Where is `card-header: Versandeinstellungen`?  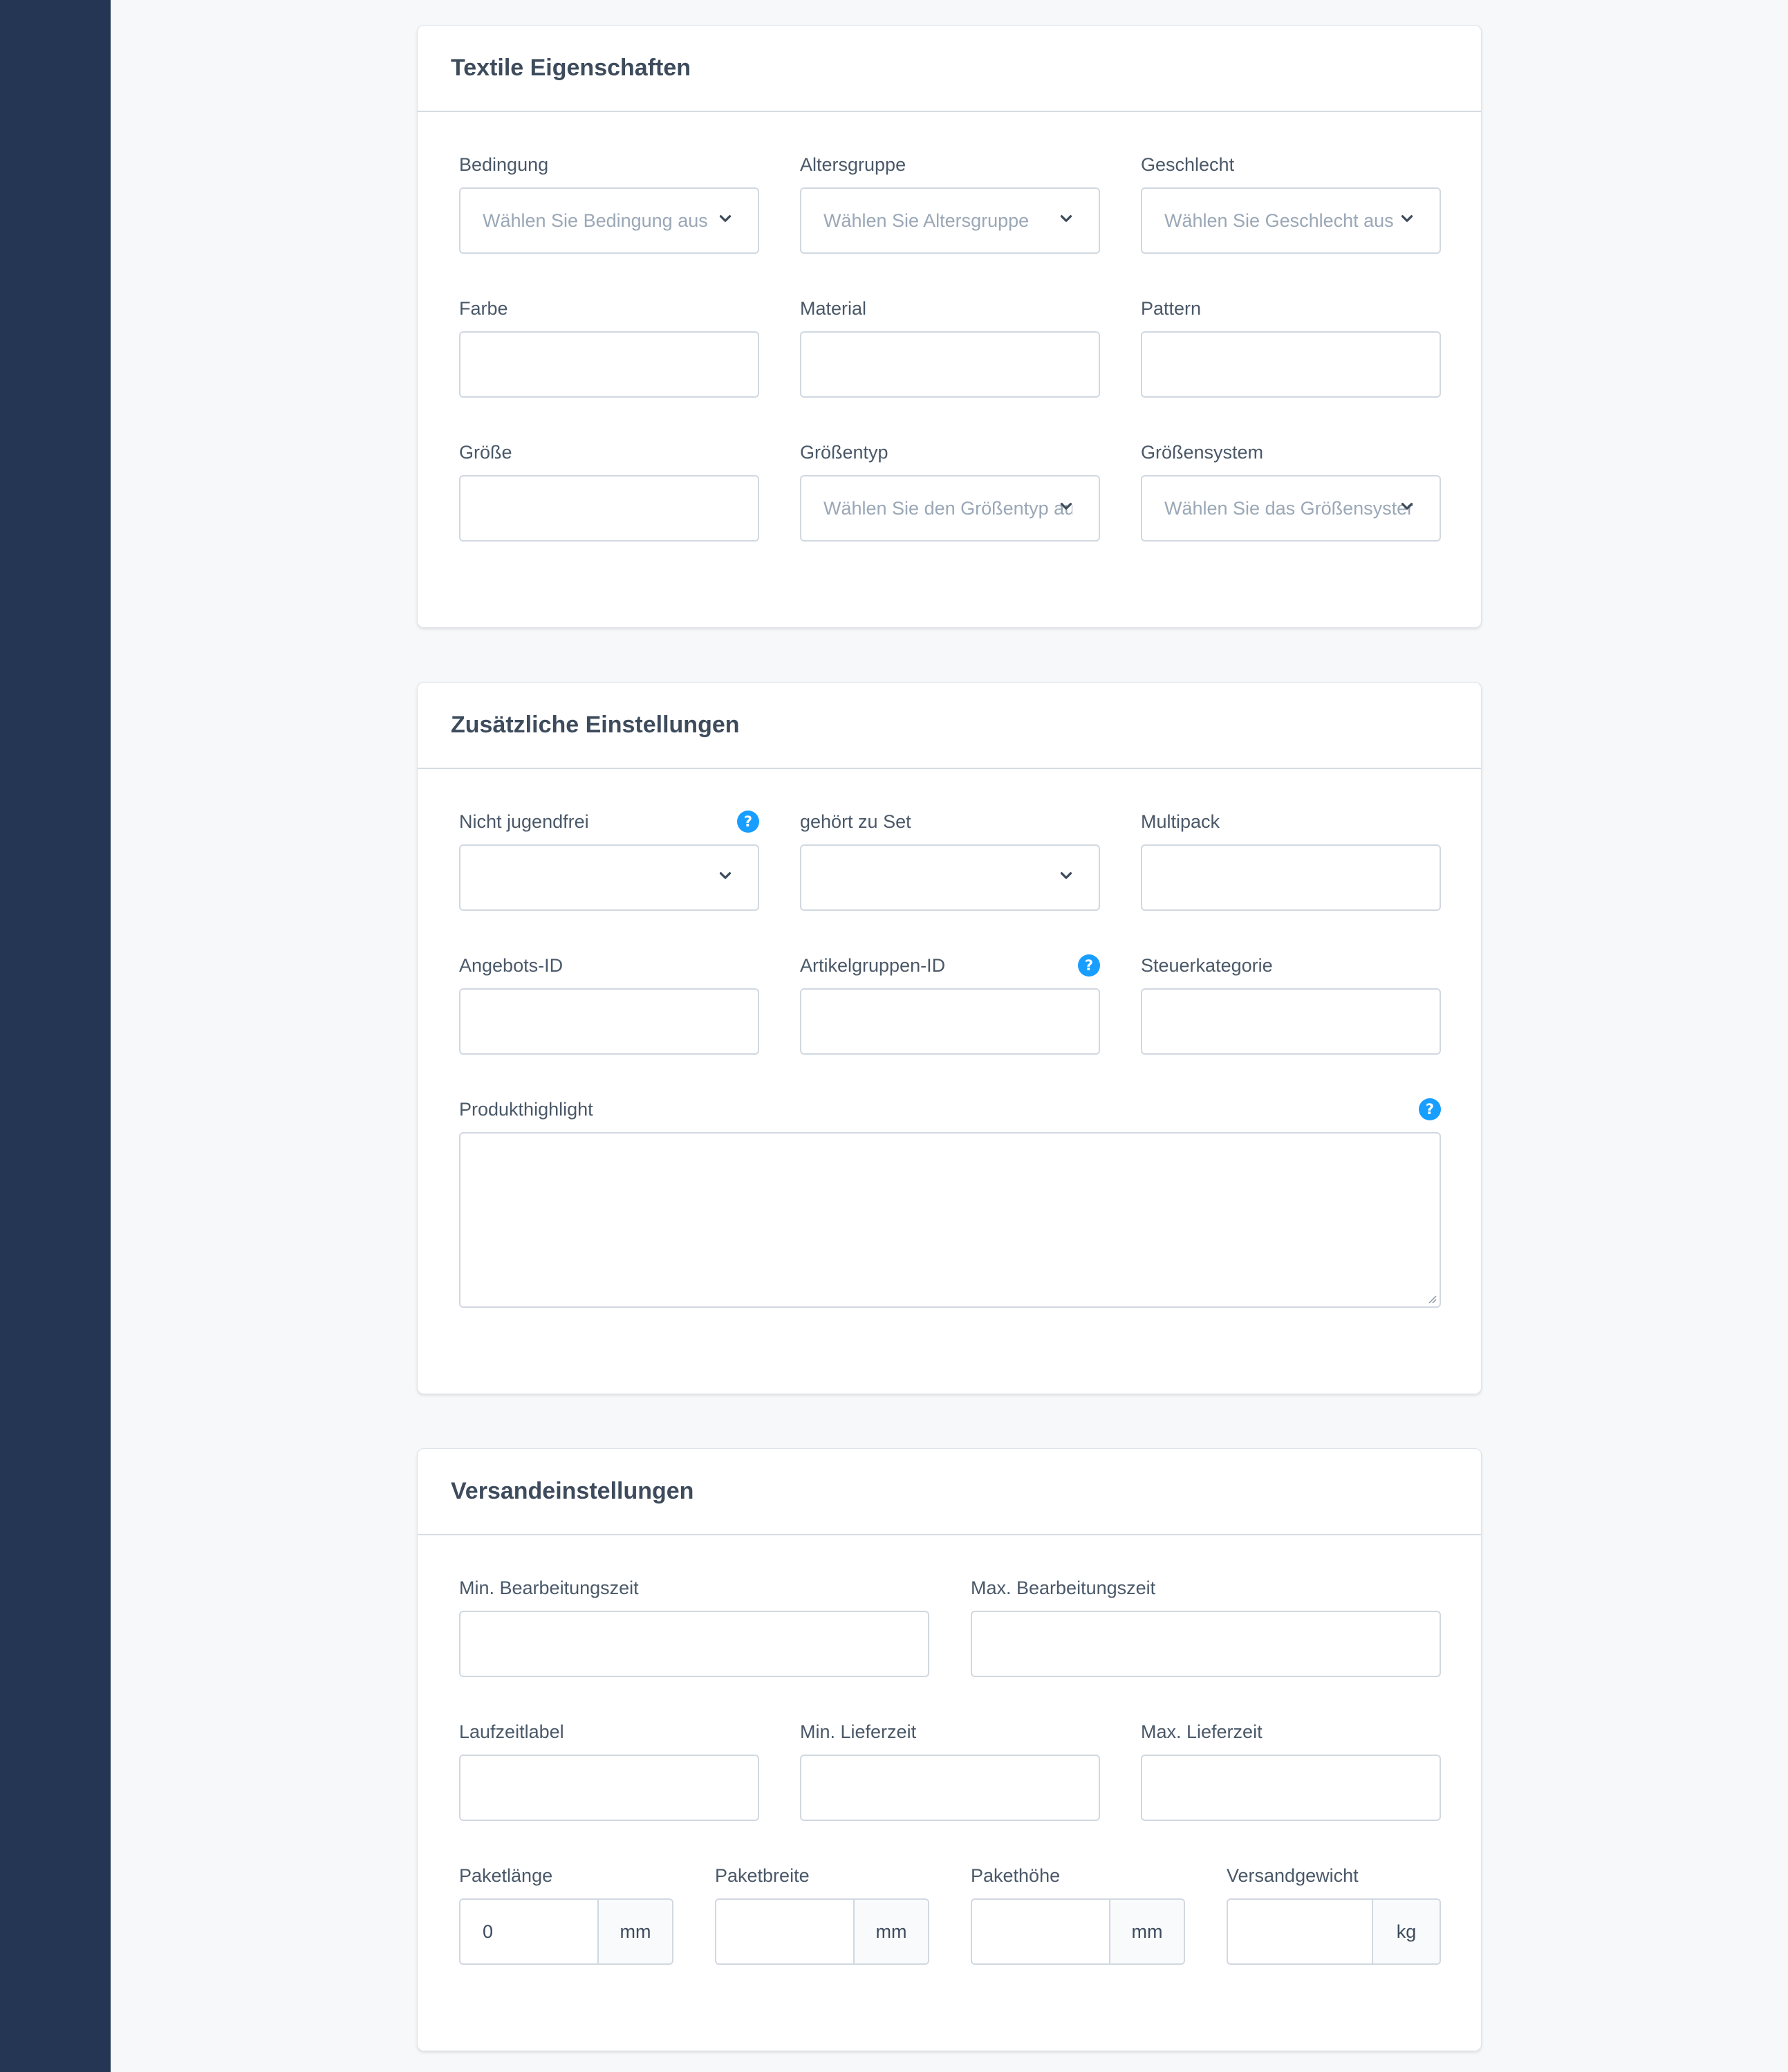
card-header: Versandeinstellungen is located at coordinates (949, 1492).